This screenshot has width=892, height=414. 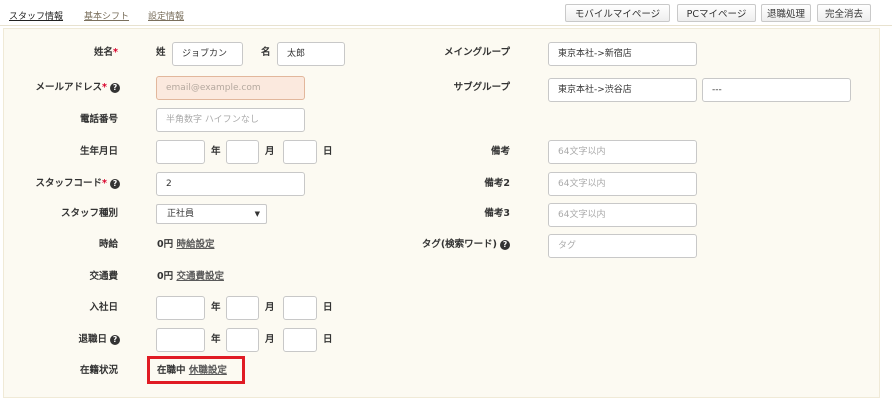 I want to click on note3-label: 備考3, so click(x=497, y=213).